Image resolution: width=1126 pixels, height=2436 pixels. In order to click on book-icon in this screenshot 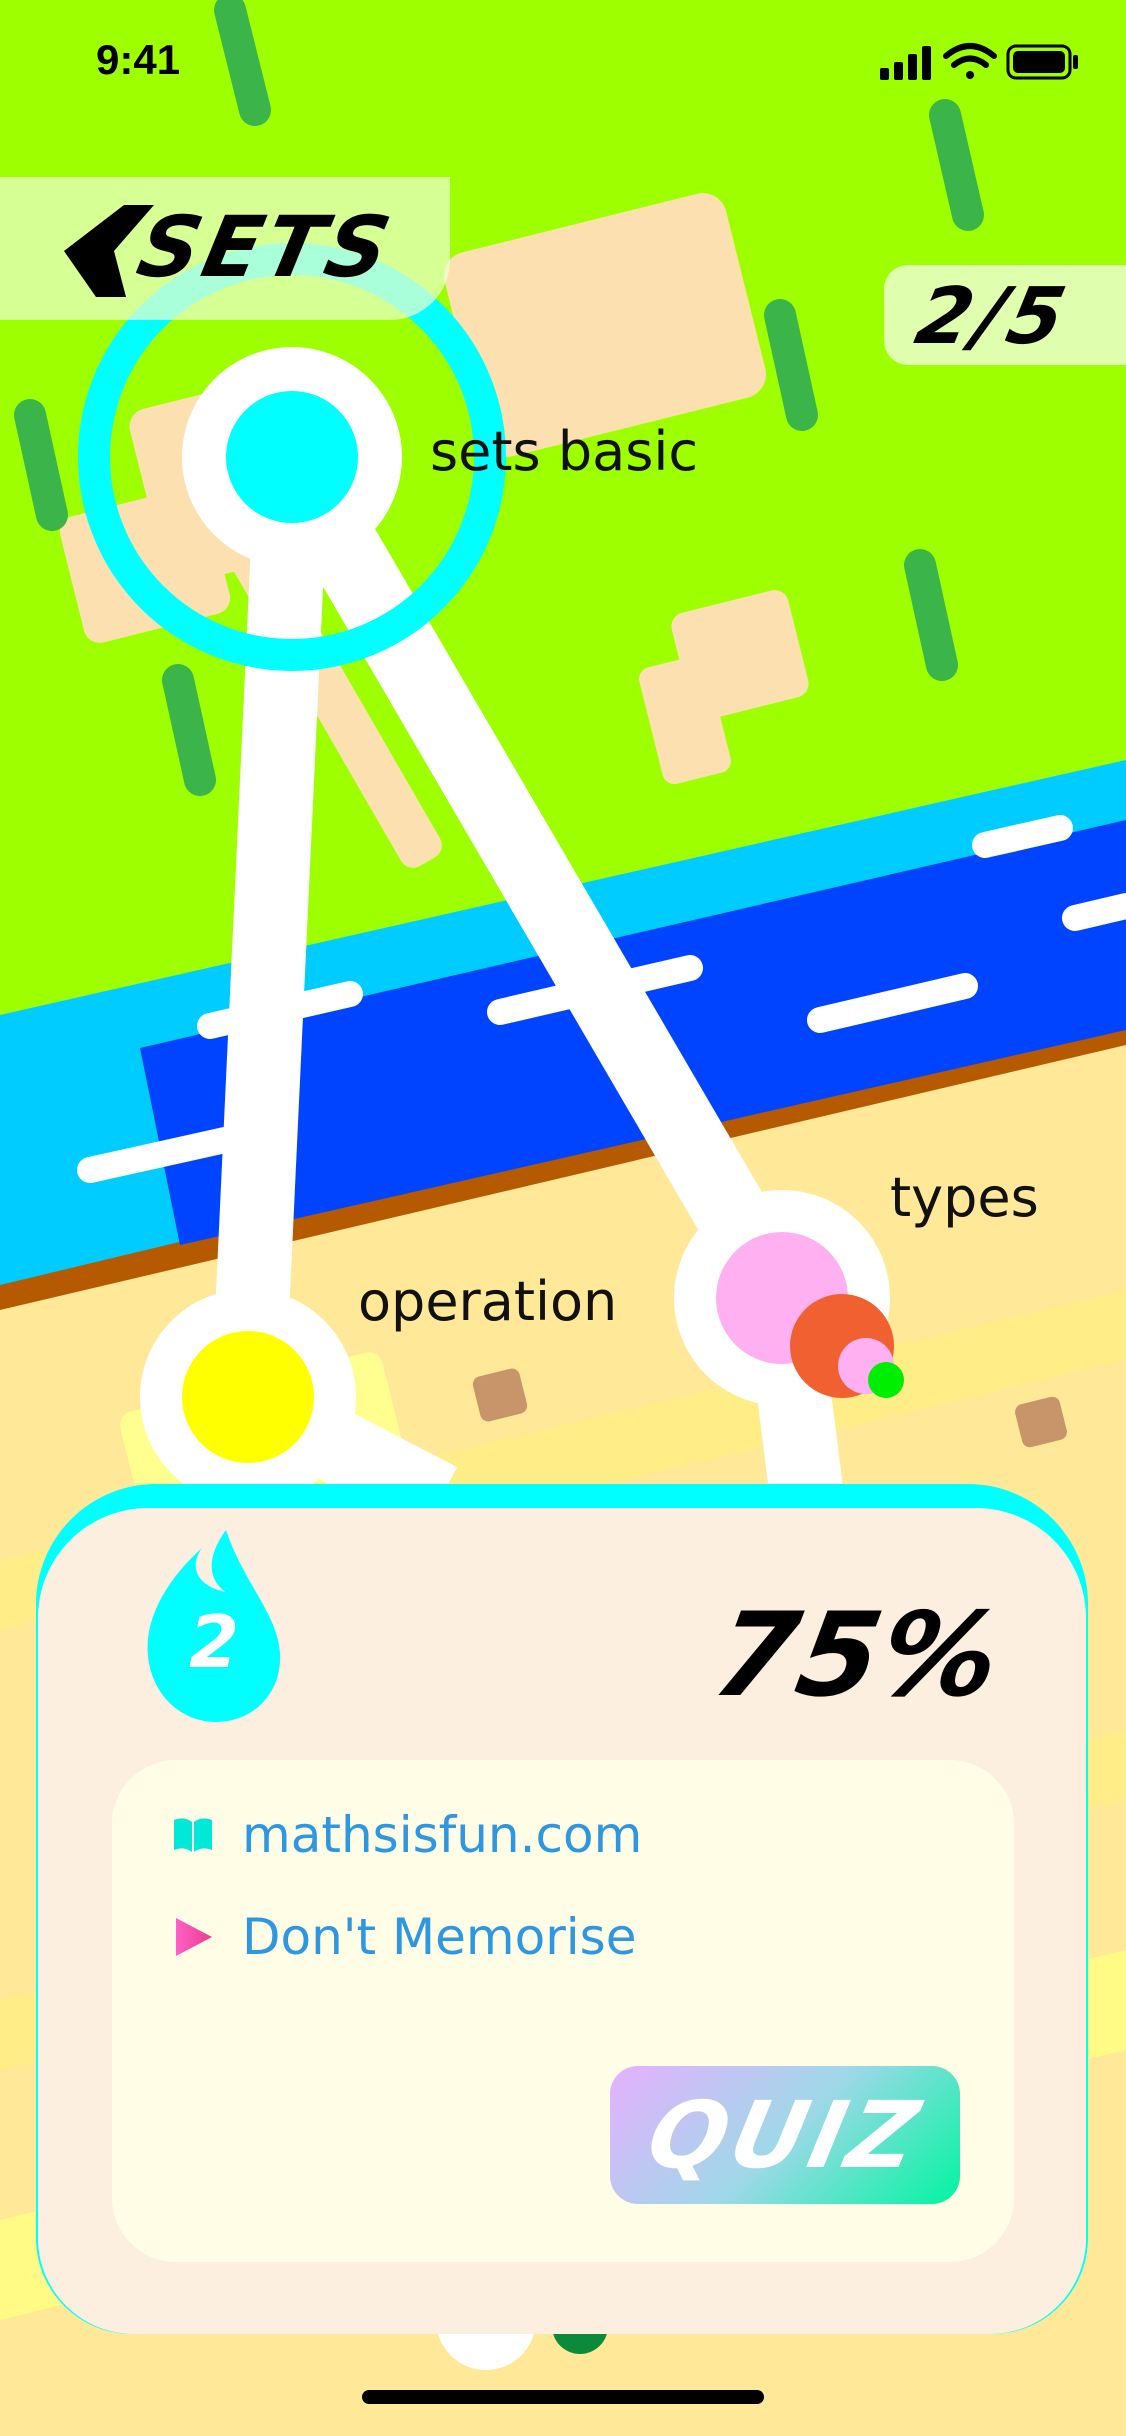, I will do `click(193, 1835)`.